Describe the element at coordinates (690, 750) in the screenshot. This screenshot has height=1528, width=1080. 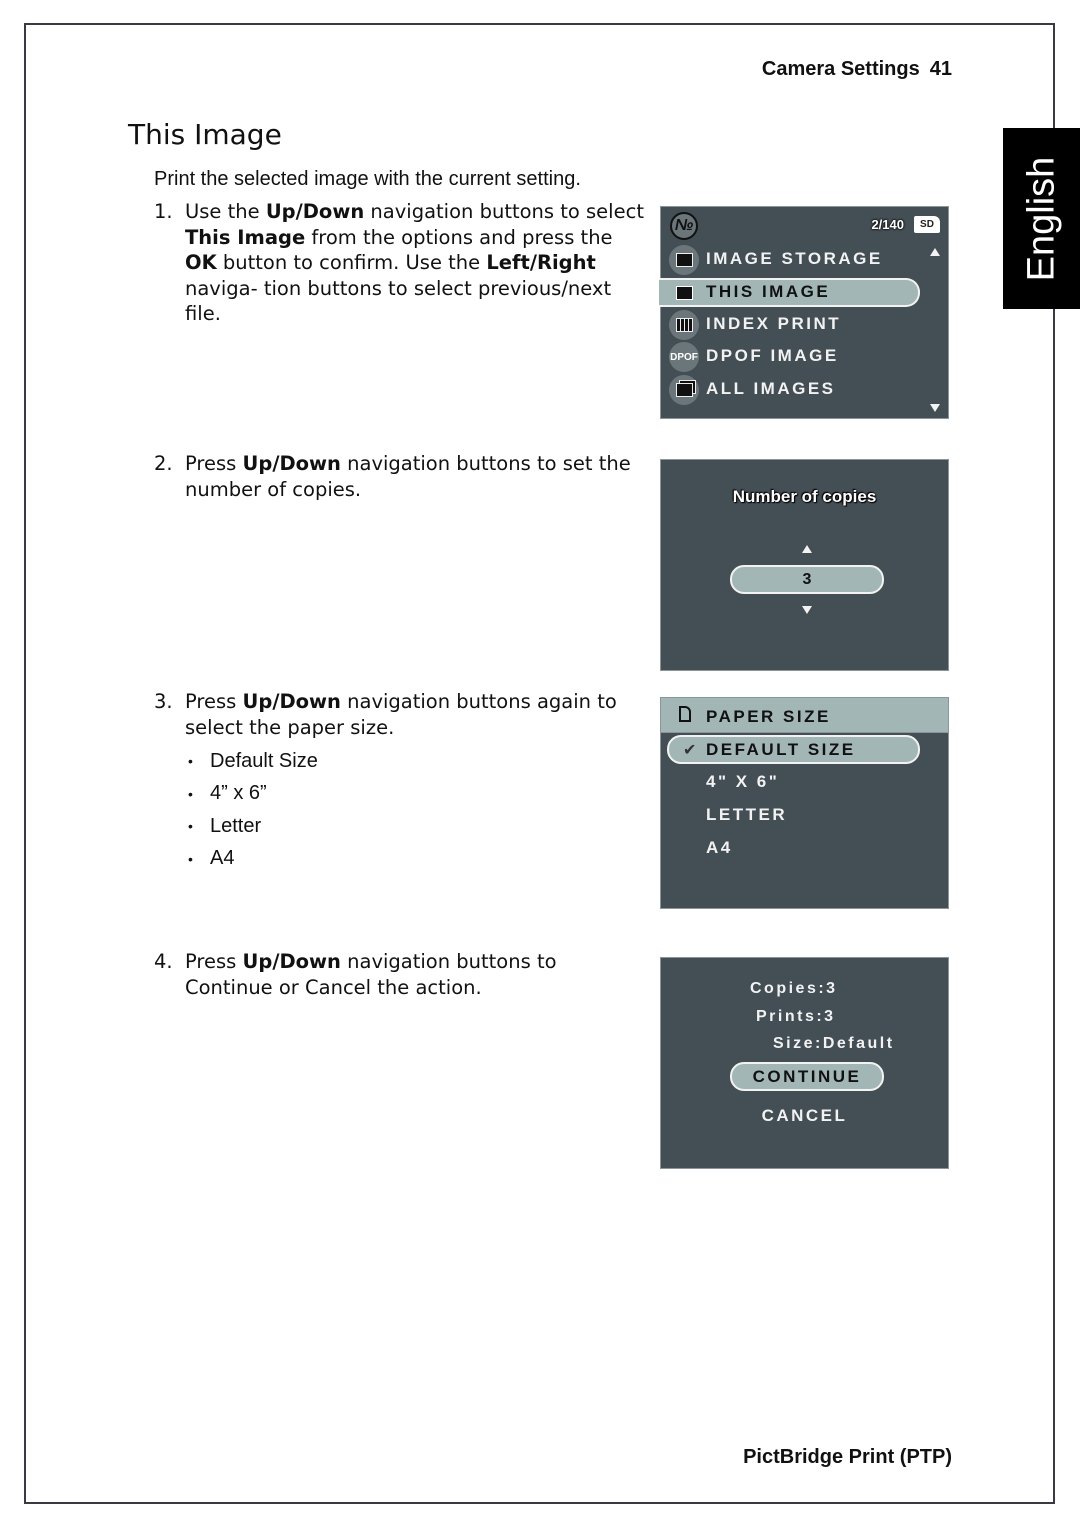
I see `check-icon: ✔` at that location.